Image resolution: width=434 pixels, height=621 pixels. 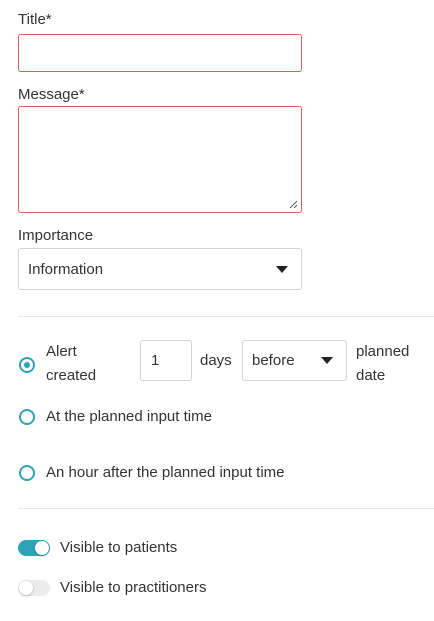 I want to click on title-input, so click(x=160, y=53).